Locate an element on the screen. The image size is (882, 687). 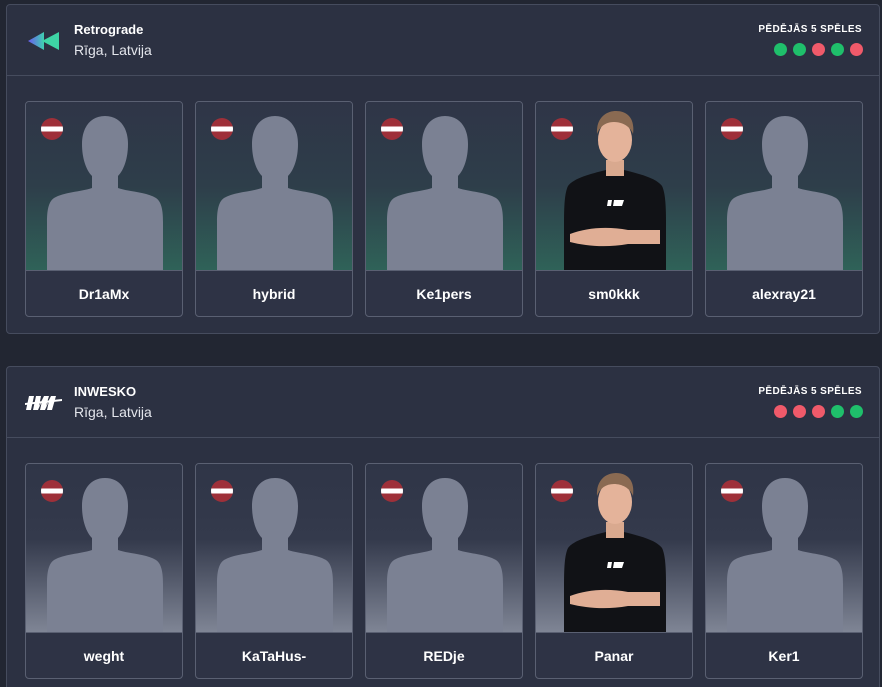
player-name: Panar is located at coordinates (614, 655).